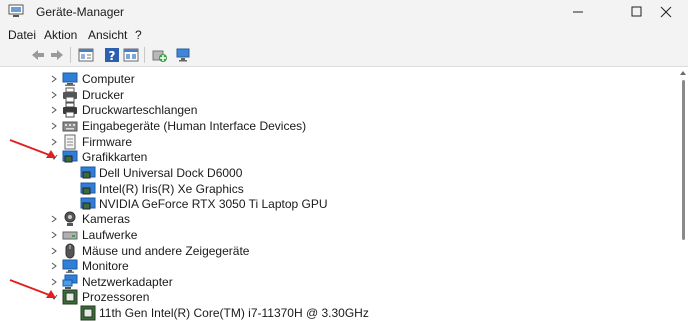  I want to click on menu-ansicht: Ansicht, so click(107, 35).